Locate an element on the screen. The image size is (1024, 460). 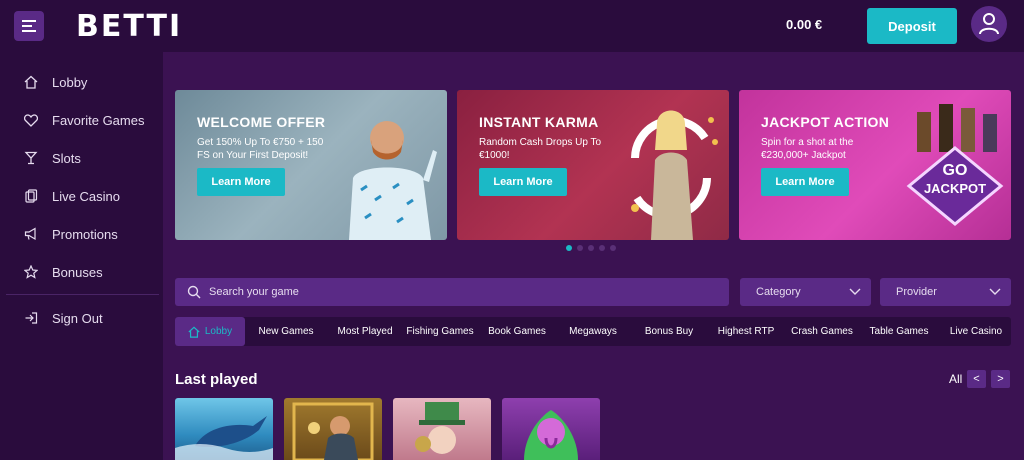
chevron-left-icon: < is located at coordinates (976, 379).